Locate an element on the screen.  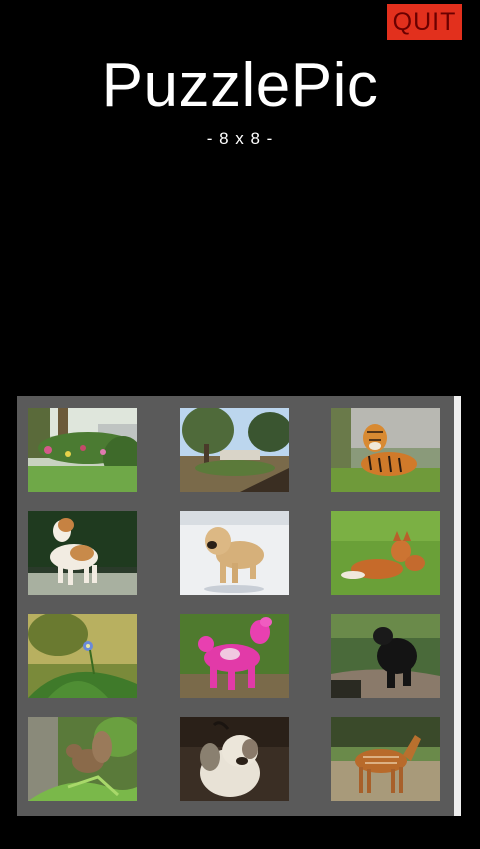
fox-image is located at coordinates (385, 553).